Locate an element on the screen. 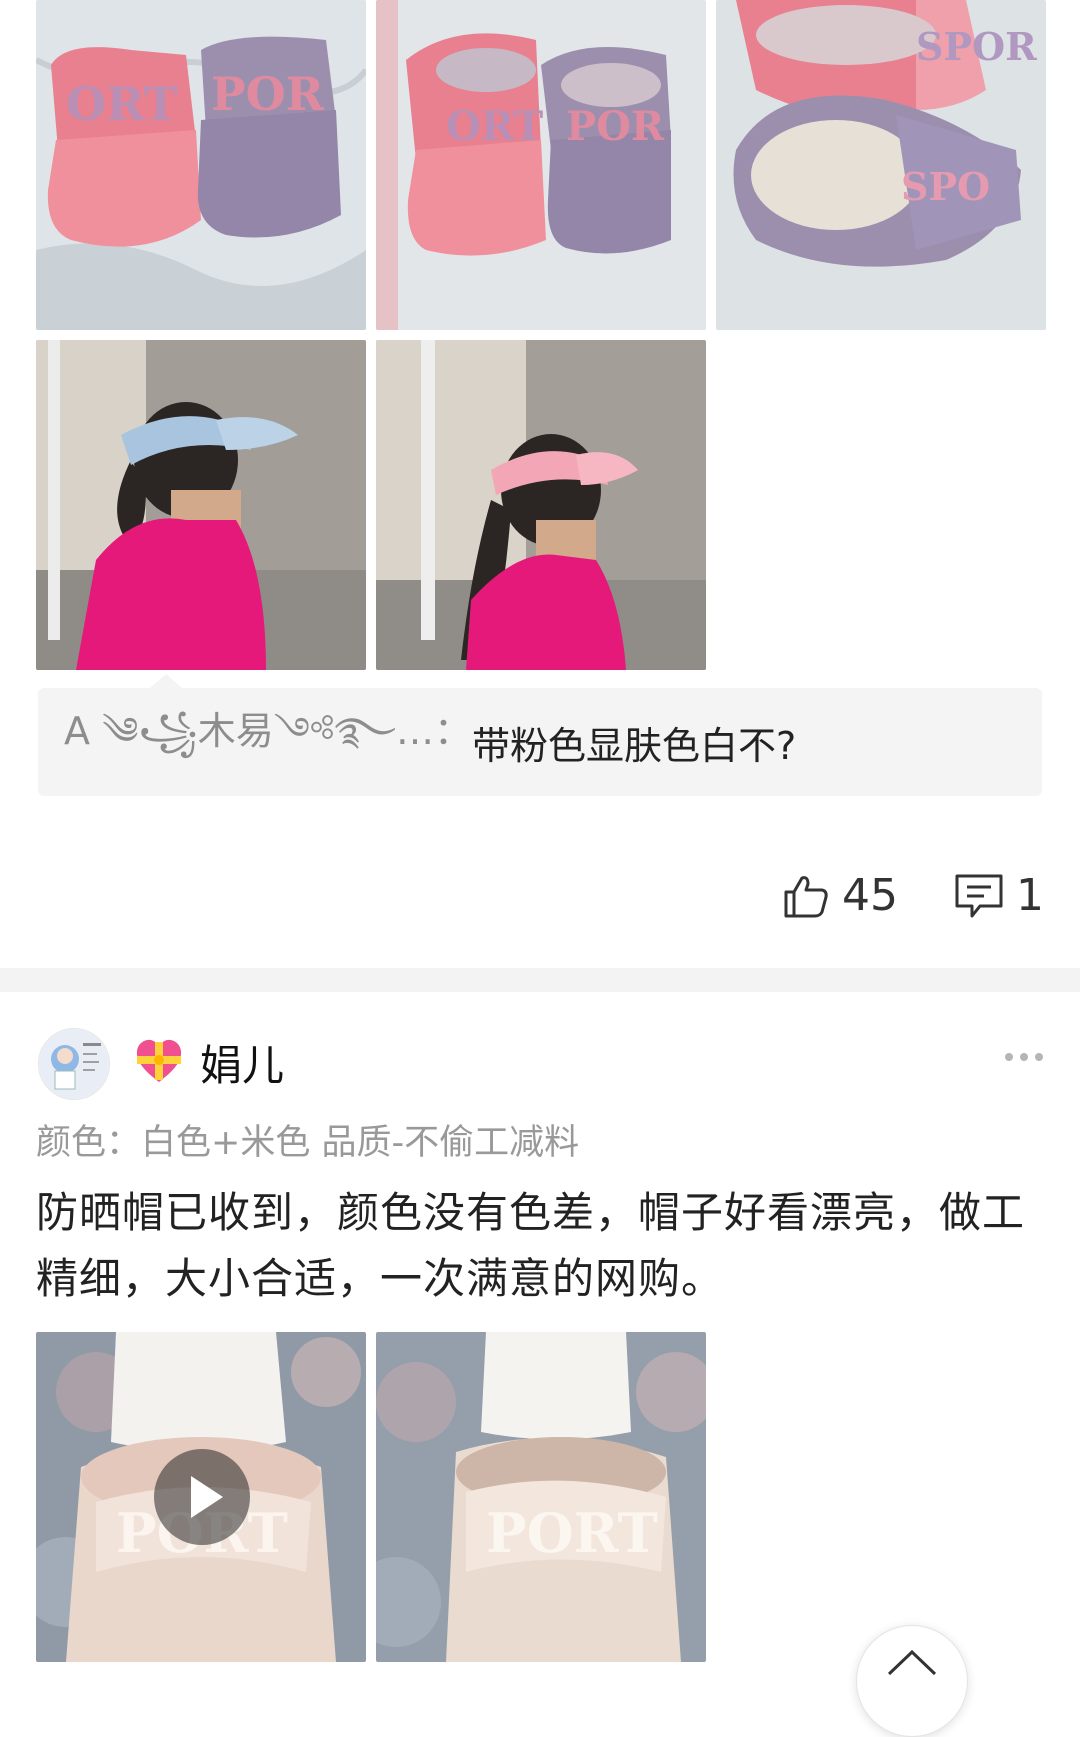 The image size is (1080, 1737). svg-text: PORT is located at coordinates (572, 1533).